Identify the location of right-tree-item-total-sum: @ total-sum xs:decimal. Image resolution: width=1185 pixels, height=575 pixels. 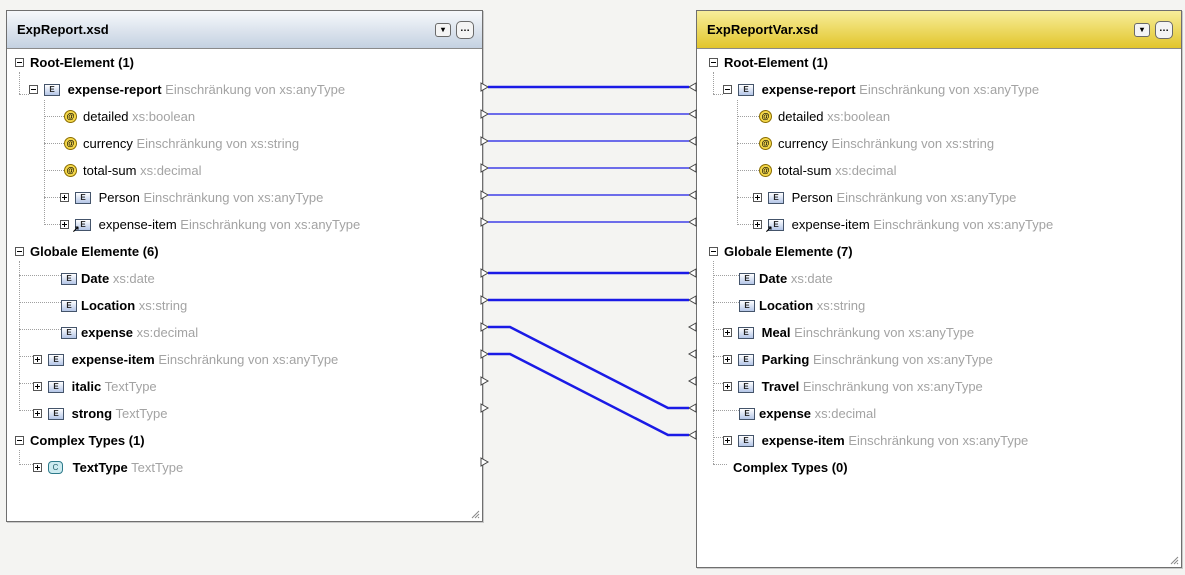
(828, 170).